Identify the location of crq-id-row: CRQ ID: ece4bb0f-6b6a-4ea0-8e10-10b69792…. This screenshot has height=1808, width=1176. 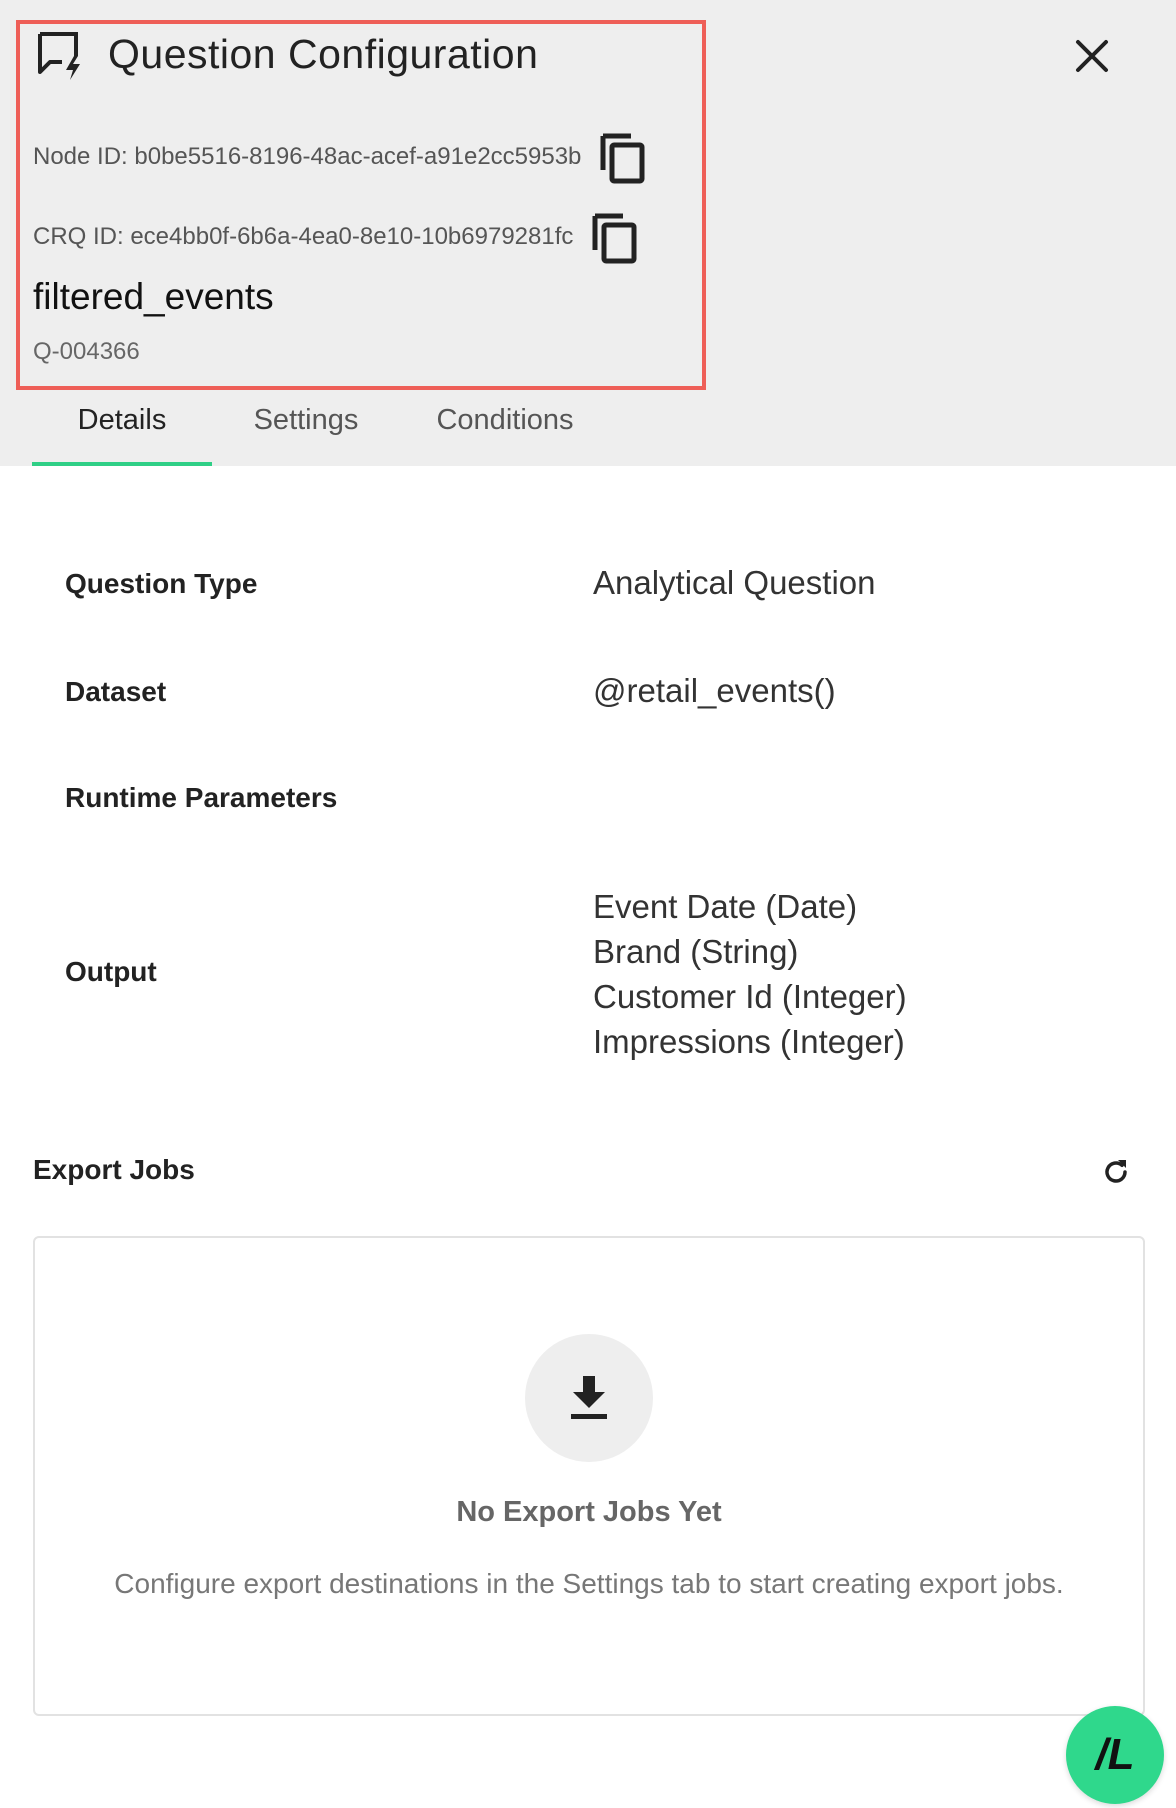
(337, 237).